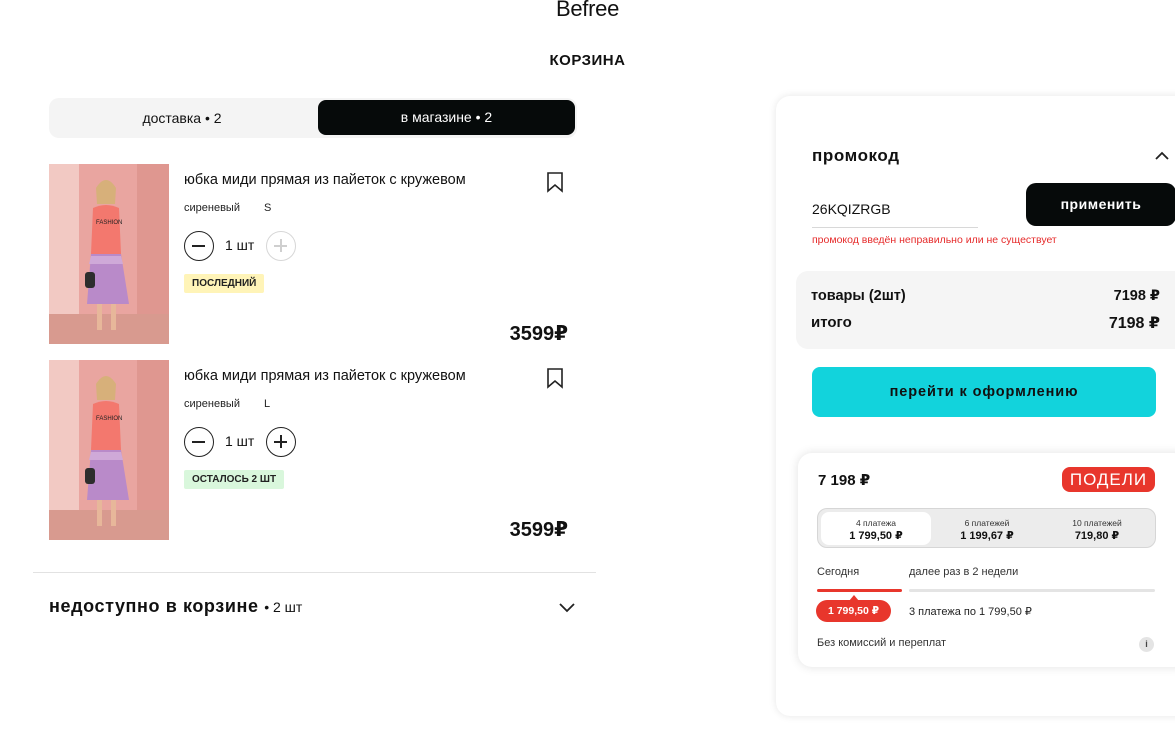 The width and height of the screenshot is (1175, 755). Describe the element at coordinates (856, 156) in the screenshot. I see `promo-title: промокод` at that location.